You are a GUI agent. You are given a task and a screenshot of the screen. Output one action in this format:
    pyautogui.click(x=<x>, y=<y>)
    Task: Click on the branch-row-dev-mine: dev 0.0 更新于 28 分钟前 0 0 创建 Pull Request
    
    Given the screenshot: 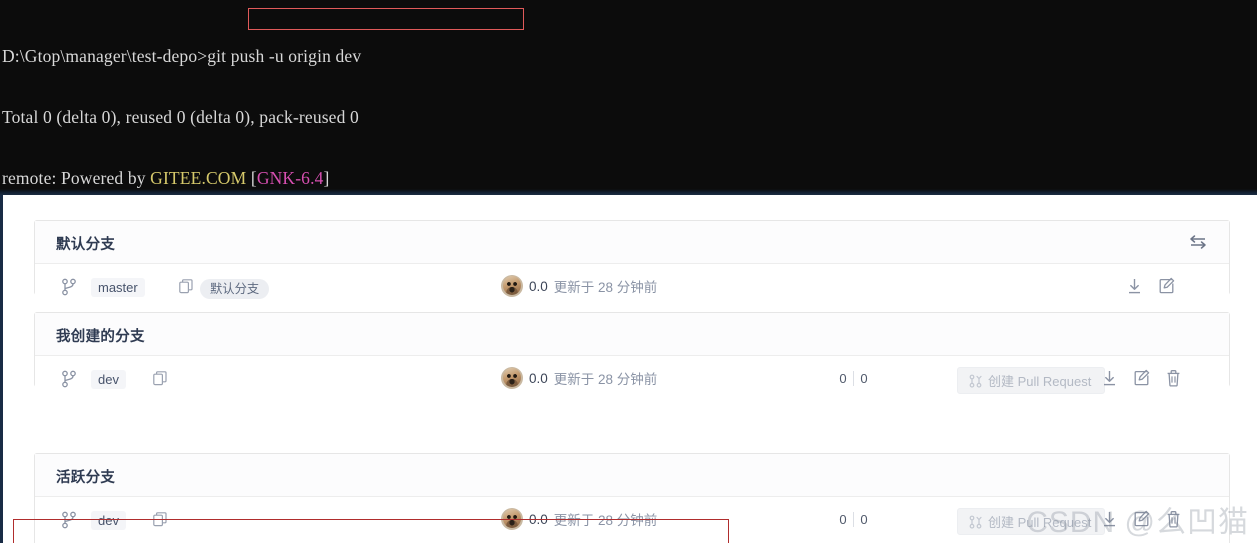 What is the action you would take?
    pyautogui.click(x=632, y=379)
    